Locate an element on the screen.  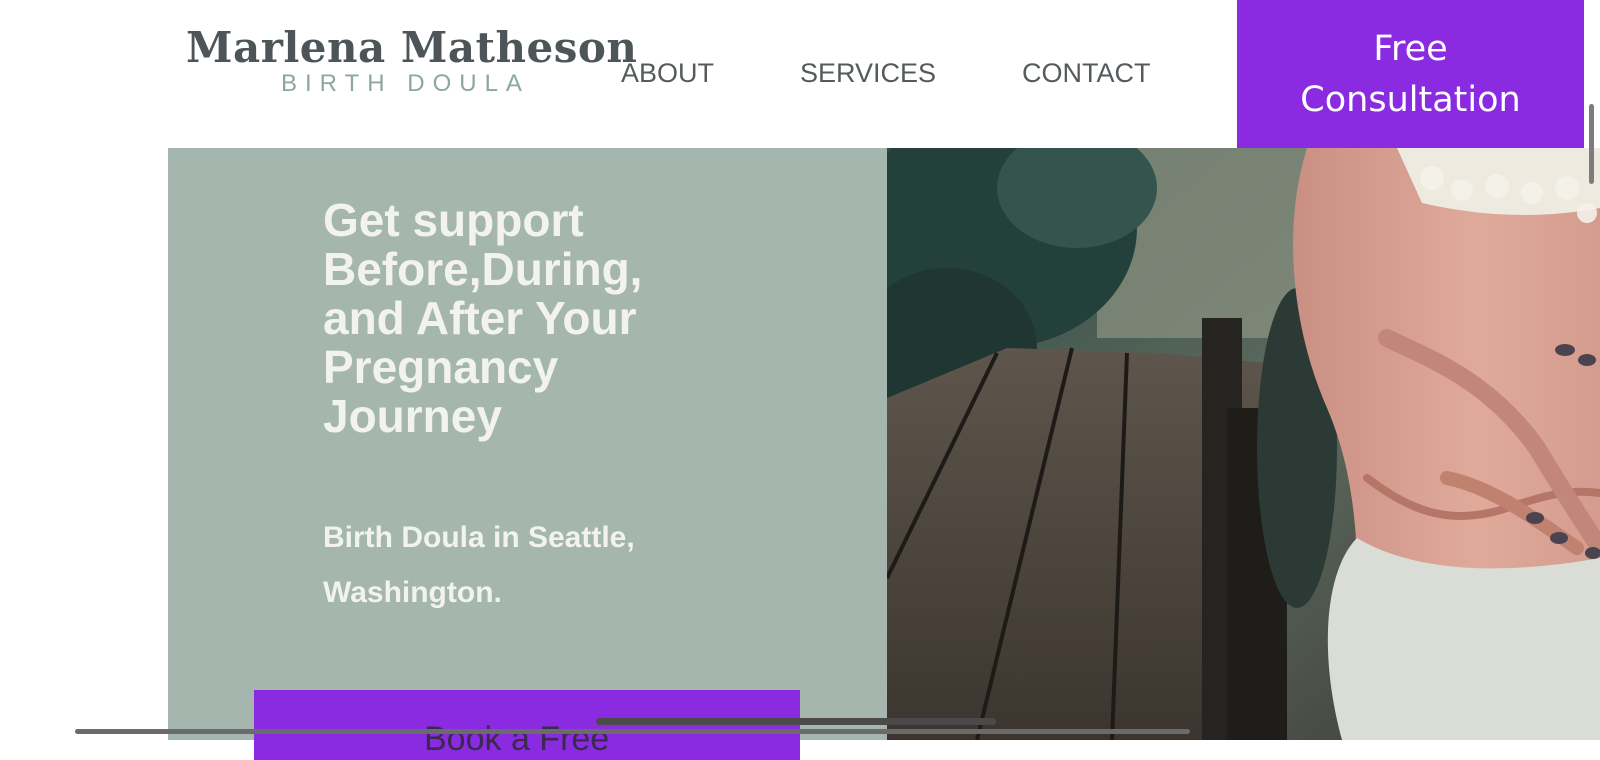
nav-item-about: ABOUT is located at coordinates (667, 73).